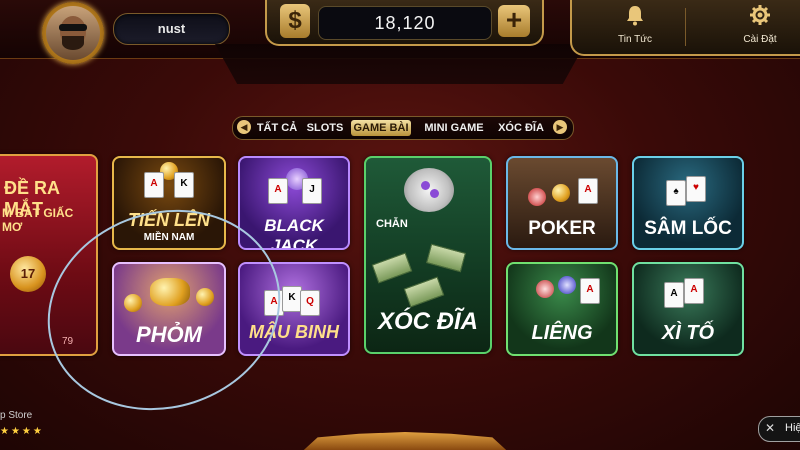 The image size is (800, 450). What do you see at coordinates (295, 21) in the screenshot?
I see `dollar-icon: $` at bounding box center [295, 21].